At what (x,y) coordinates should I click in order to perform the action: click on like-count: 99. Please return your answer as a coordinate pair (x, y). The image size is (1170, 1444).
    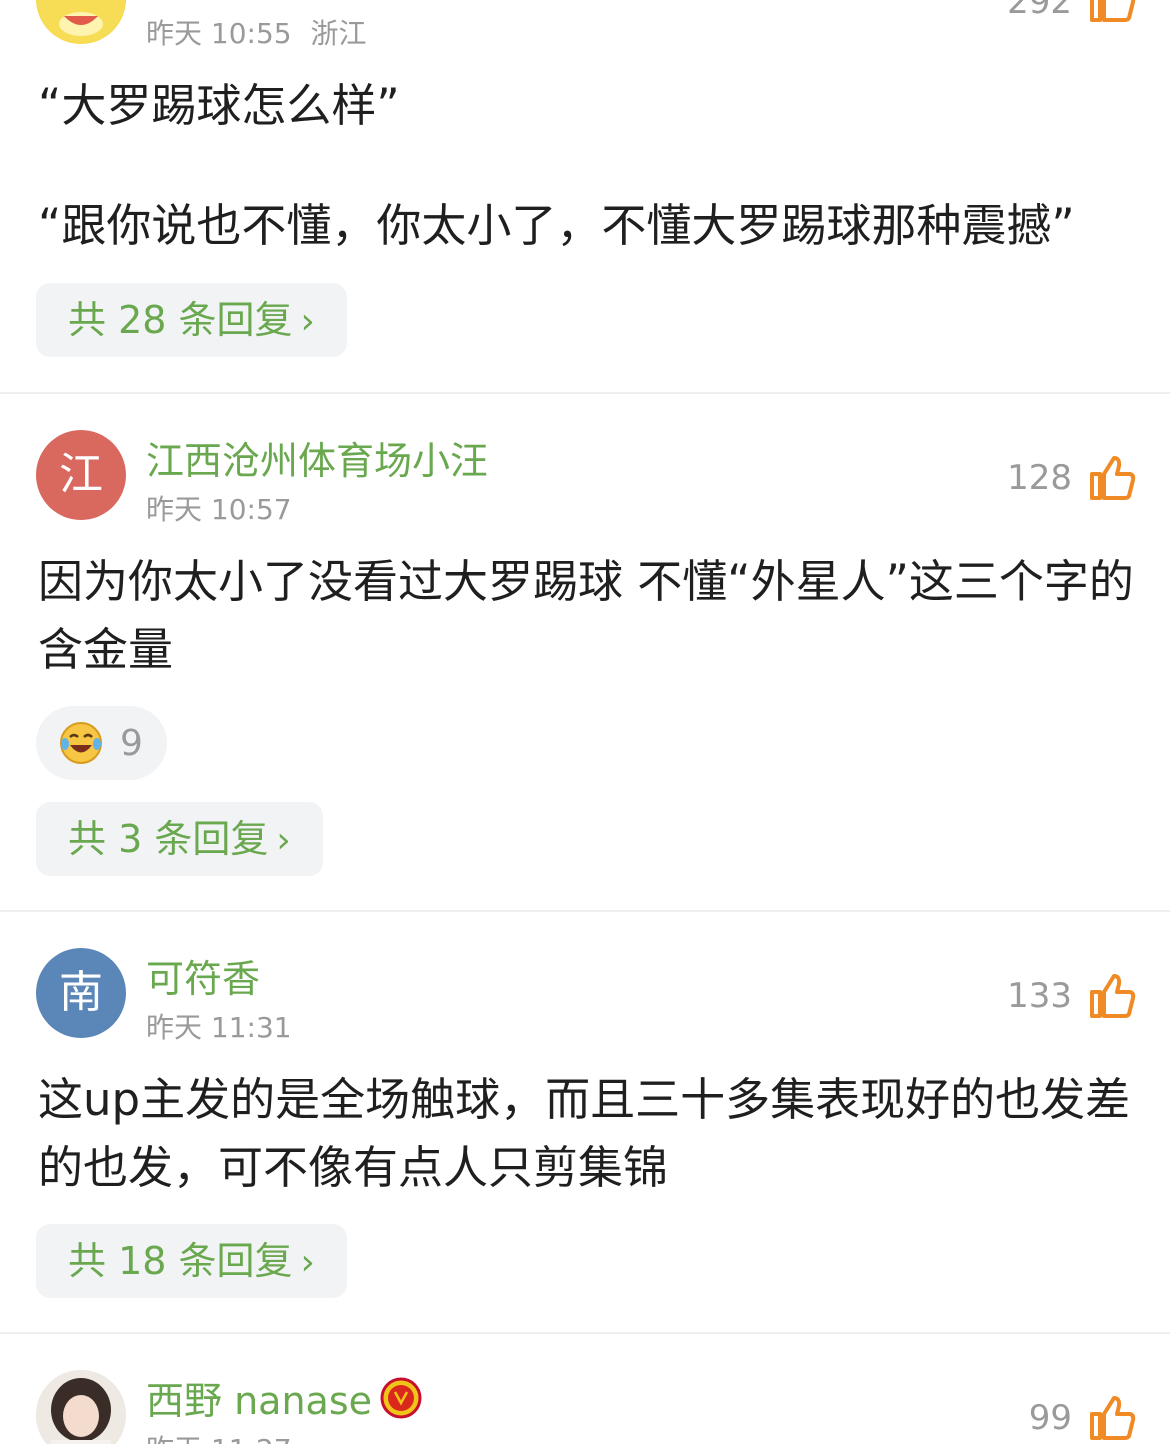
    Looking at the image, I should click on (1050, 1418).